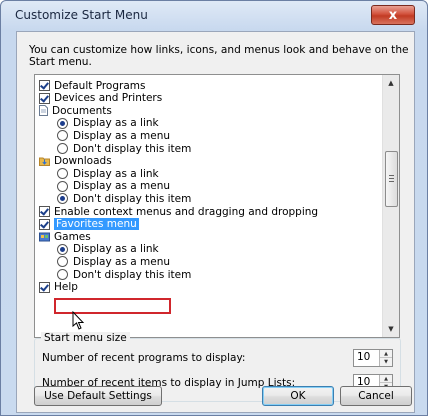 Image resolution: width=428 pixels, height=416 pixels. I want to click on recent-programs-label: Number of recent programs to display:, so click(144, 358).